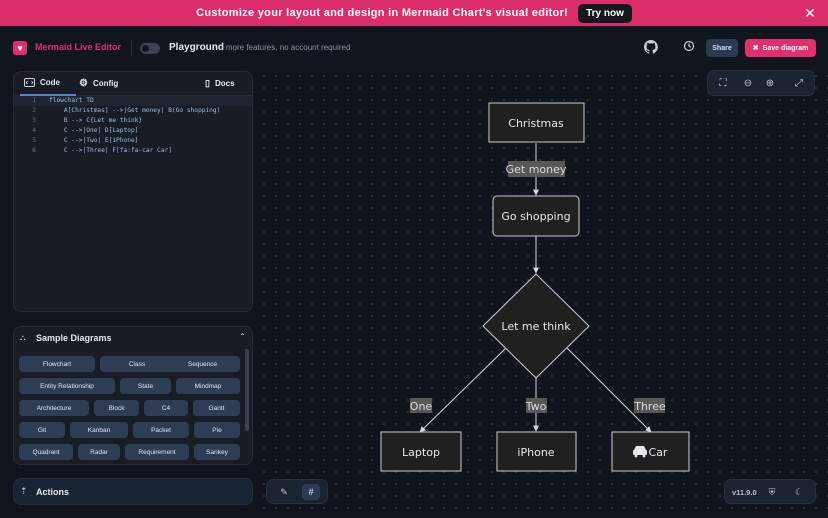 This screenshot has width=828, height=518. Describe the element at coordinates (34, 120) in the screenshot. I see `line-number: 3` at that location.